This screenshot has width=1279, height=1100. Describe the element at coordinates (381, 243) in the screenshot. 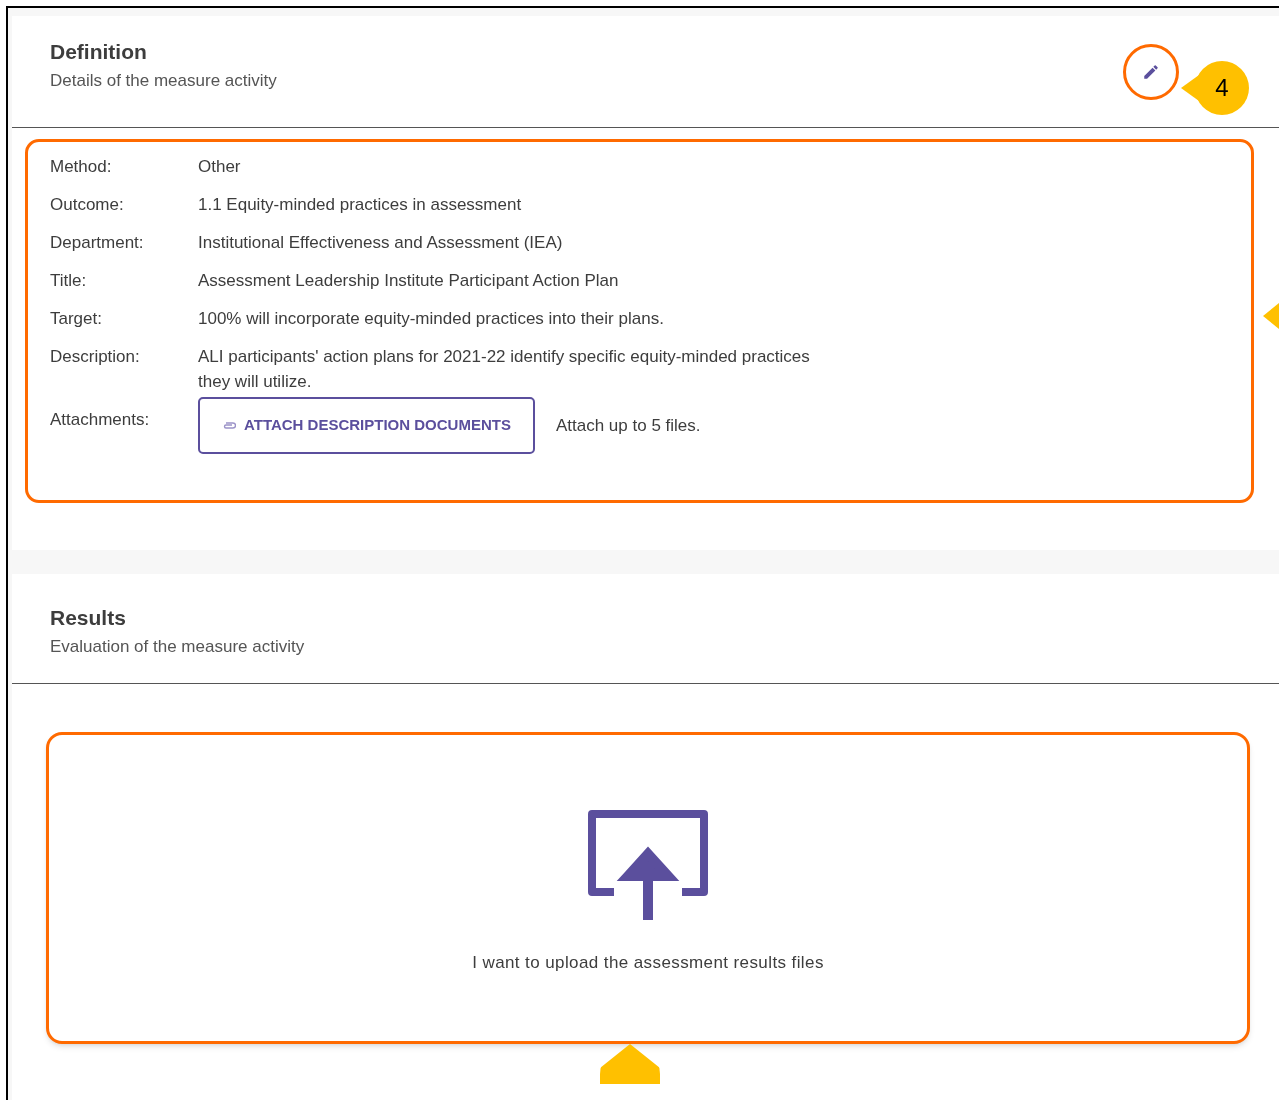

I see `field-value: Institutional Effectiveness and Assessment (IEA)` at that location.